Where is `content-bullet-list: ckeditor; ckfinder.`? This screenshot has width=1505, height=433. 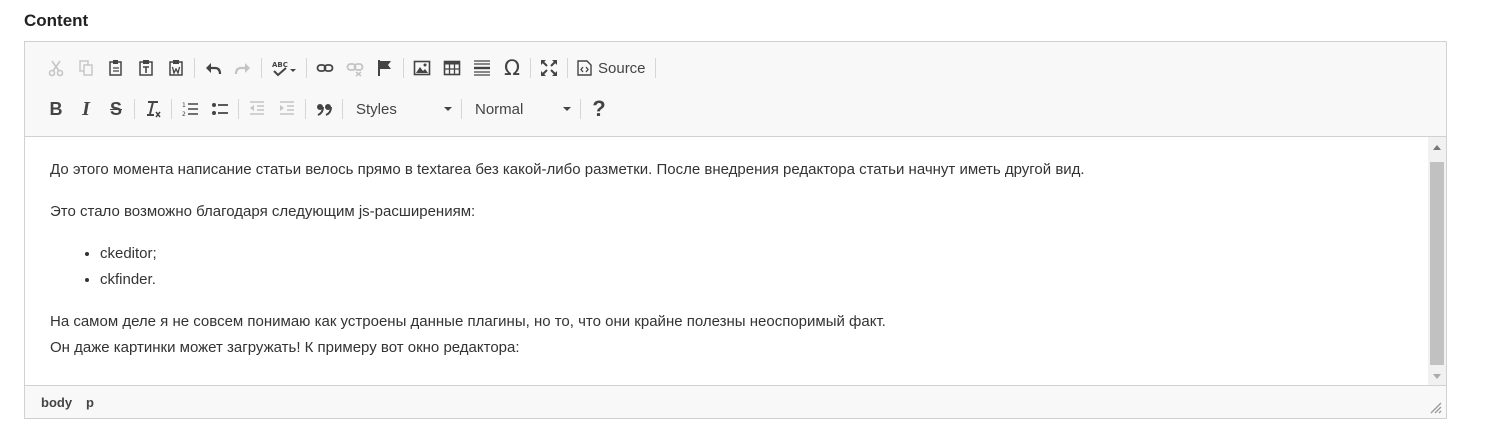 content-bullet-list: ckeditor; ckfinder. is located at coordinates (726, 267).